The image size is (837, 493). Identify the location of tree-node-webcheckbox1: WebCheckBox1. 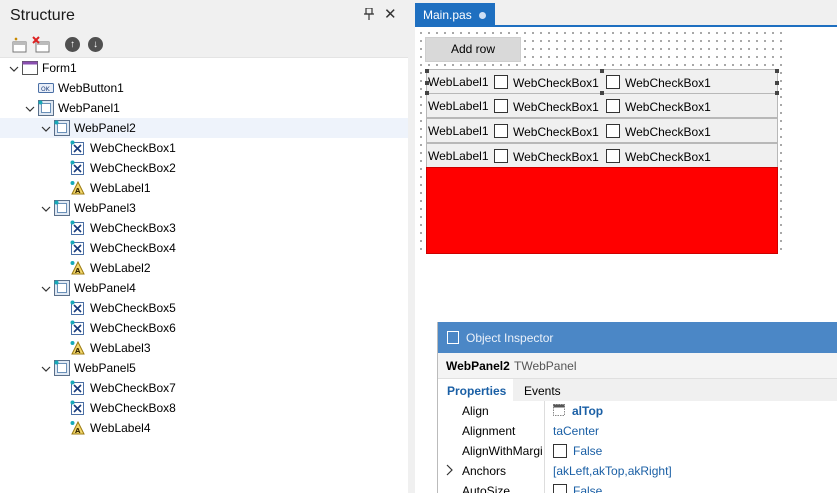
(204, 148).